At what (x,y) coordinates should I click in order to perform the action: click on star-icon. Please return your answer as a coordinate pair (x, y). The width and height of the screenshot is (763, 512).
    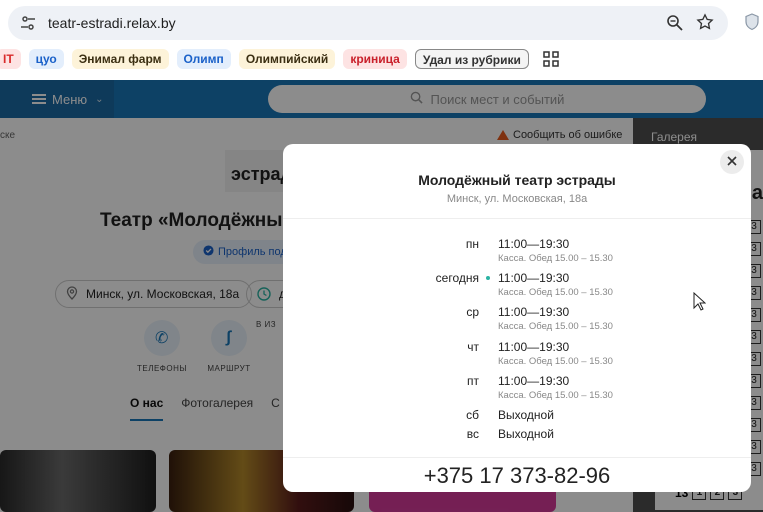
    Looking at the image, I should click on (705, 24).